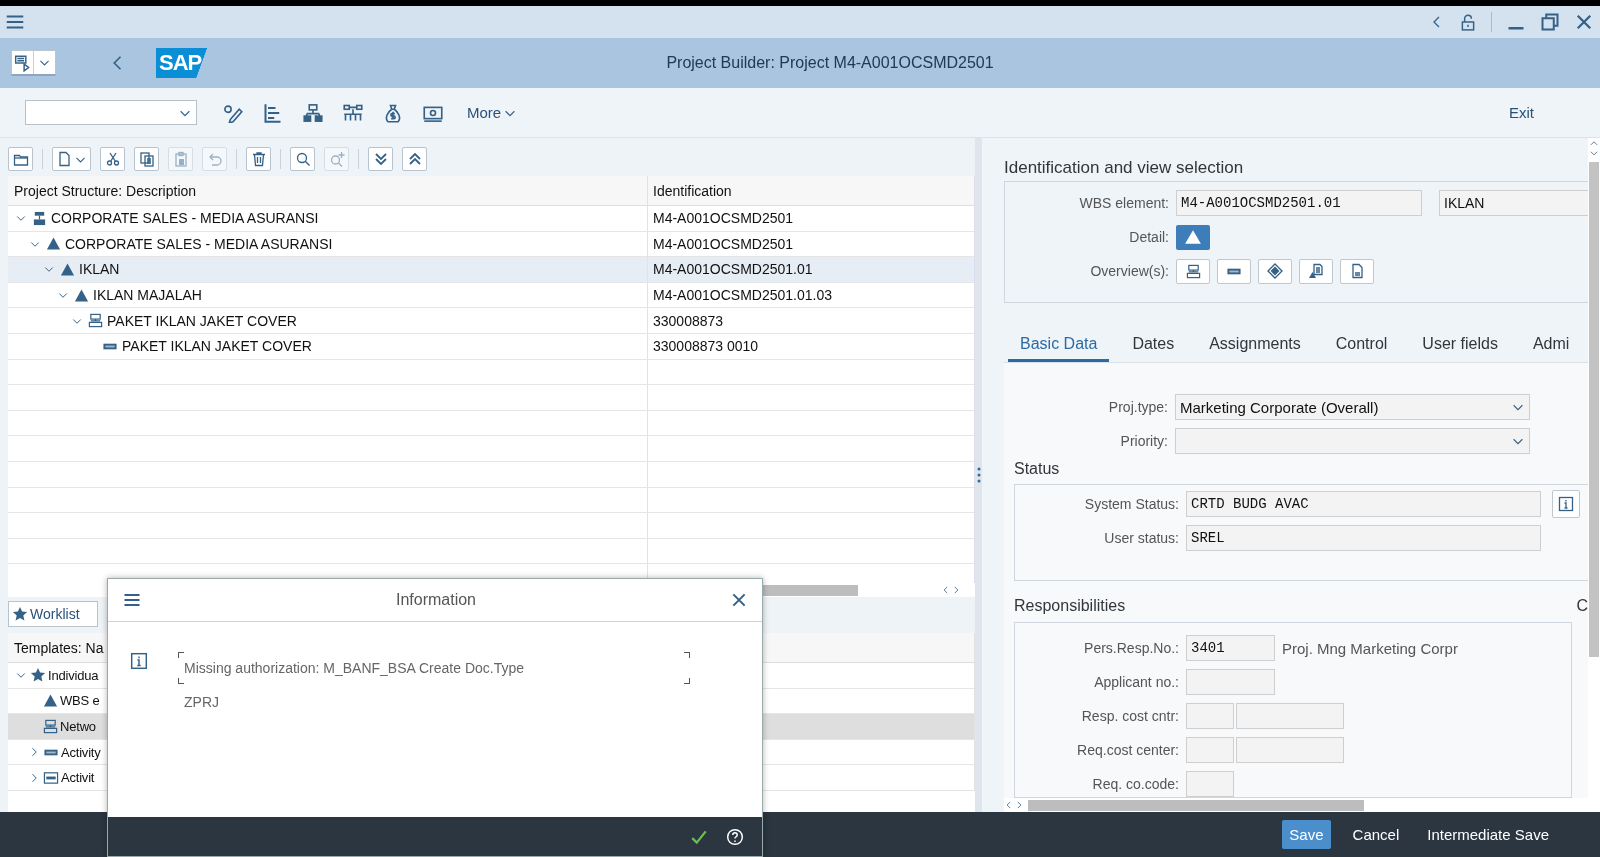 Image resolution: width=1600 pixels, height=857 pixels. Describe the element at coordinates (492, 112) in the screenshot. I see `more-menu: More` at that location.